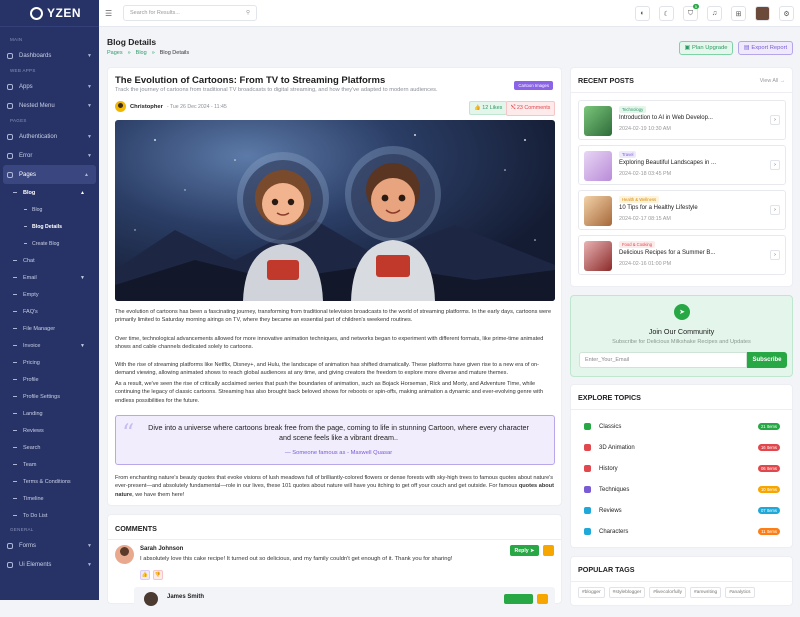 The height and width of the screenshot is (617, 800). I want to click on lock-icon, so click(10, 136).